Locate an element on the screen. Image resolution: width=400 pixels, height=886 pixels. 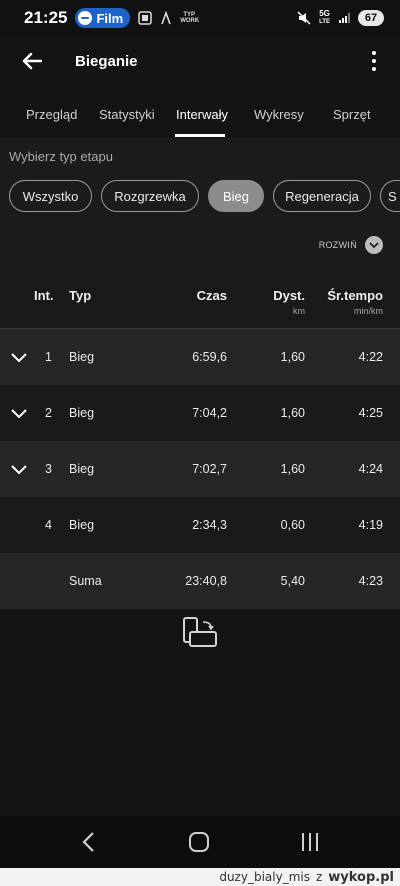
cell-pace: 4:22 is located at coordinates (370, 357).